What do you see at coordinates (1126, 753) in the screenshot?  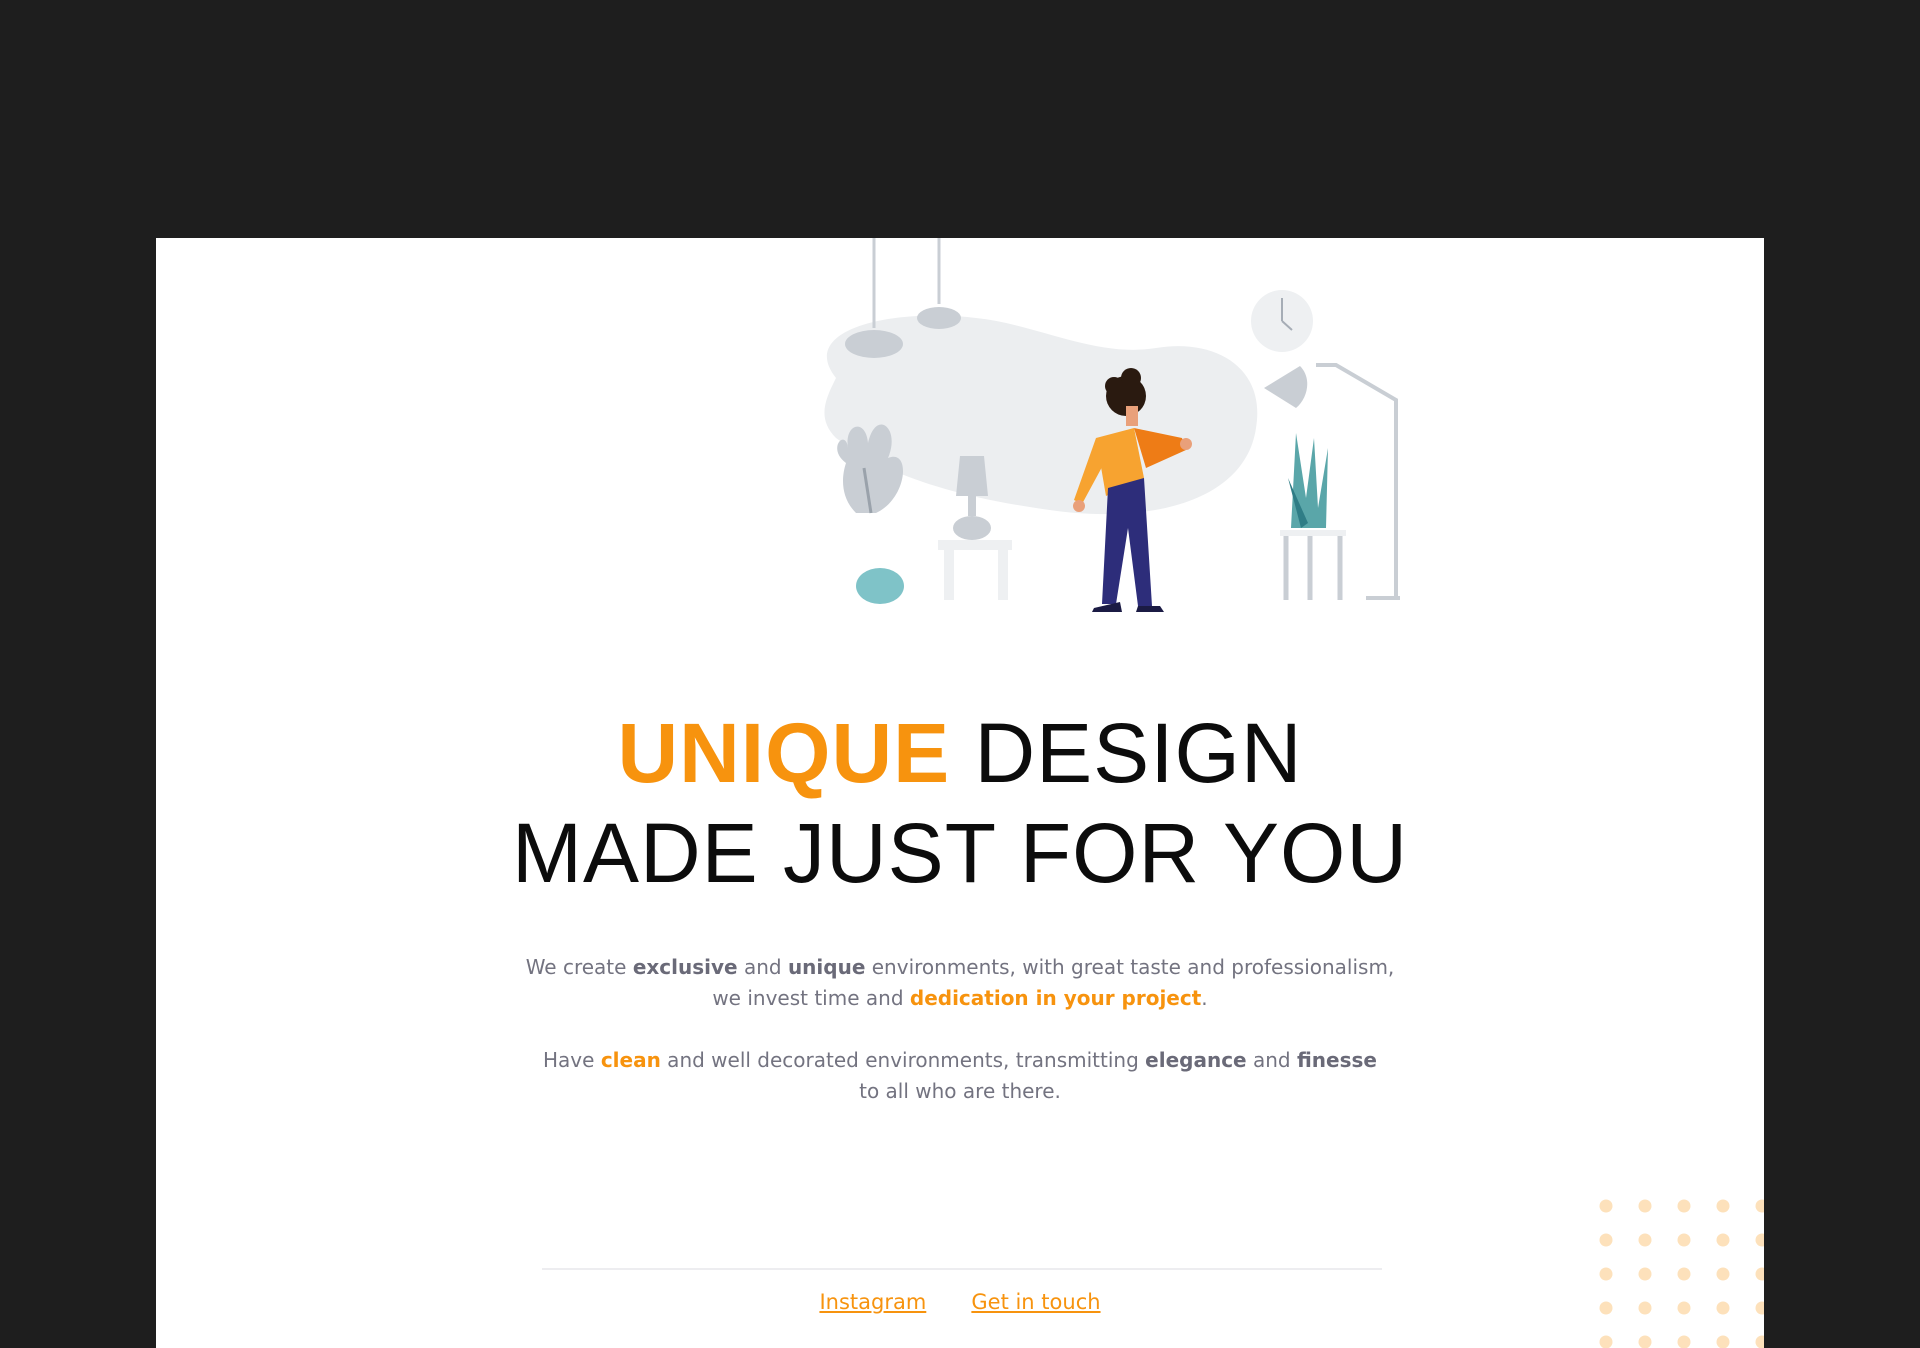 I see `headline-rest: DESIGN` at bounding box center [1126, 753].